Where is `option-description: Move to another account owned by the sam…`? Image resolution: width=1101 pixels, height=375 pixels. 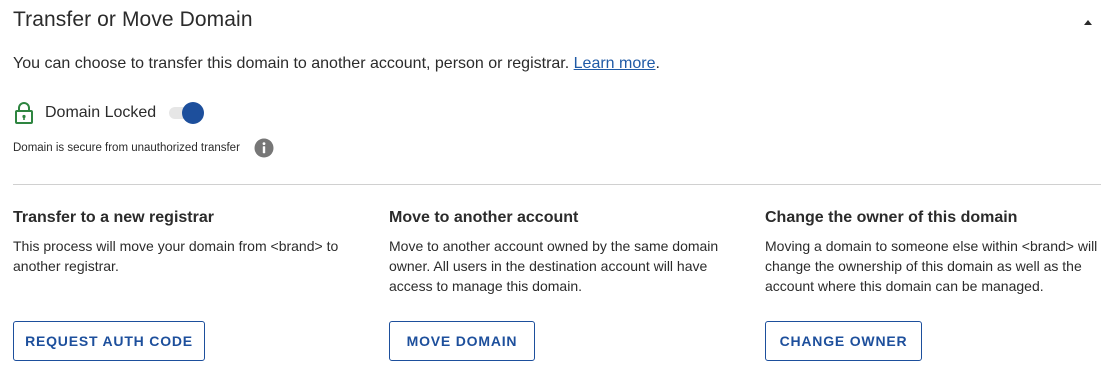 option-description: Move to another account owned by the sam… is located at coordinates (554, 266).